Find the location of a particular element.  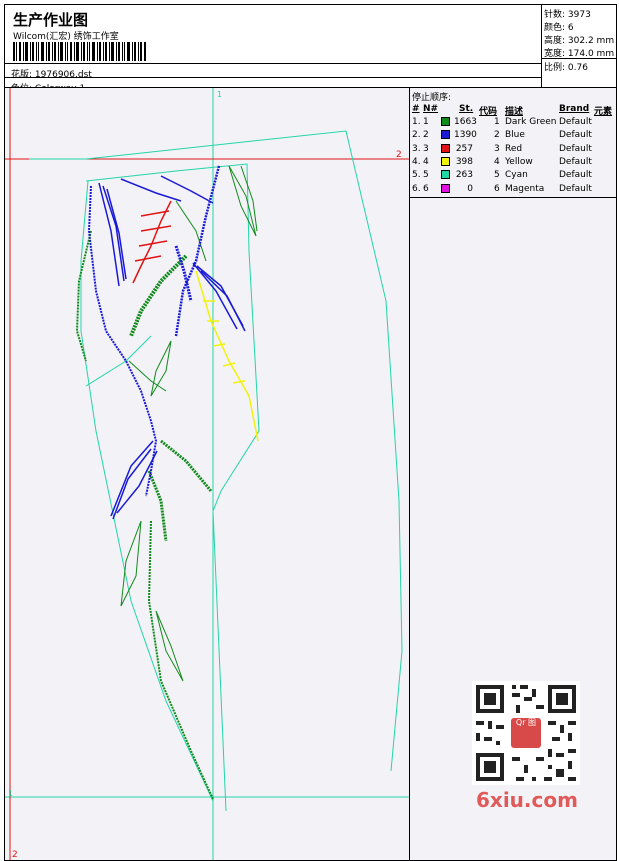

blue-stitches is located at coordinates (166, 342).